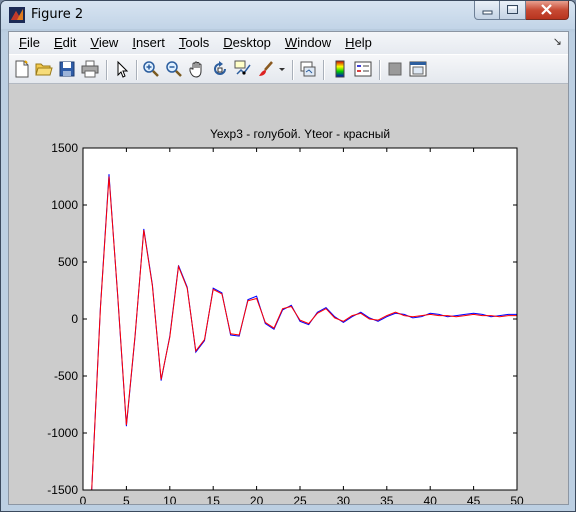 This screenshot has height=512, width=576. Describe the element at coordinates (247, 43) in the screenshot. I see `menu-desktop: Desktop` at that location.